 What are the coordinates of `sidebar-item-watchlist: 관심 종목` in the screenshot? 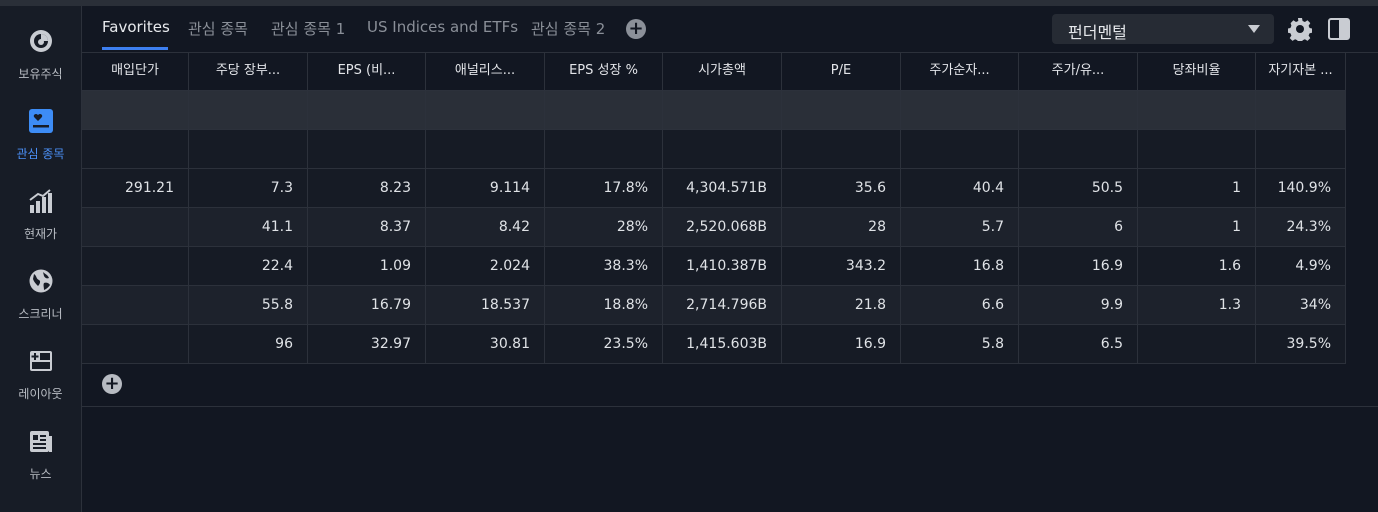 It's located at (40, 135).